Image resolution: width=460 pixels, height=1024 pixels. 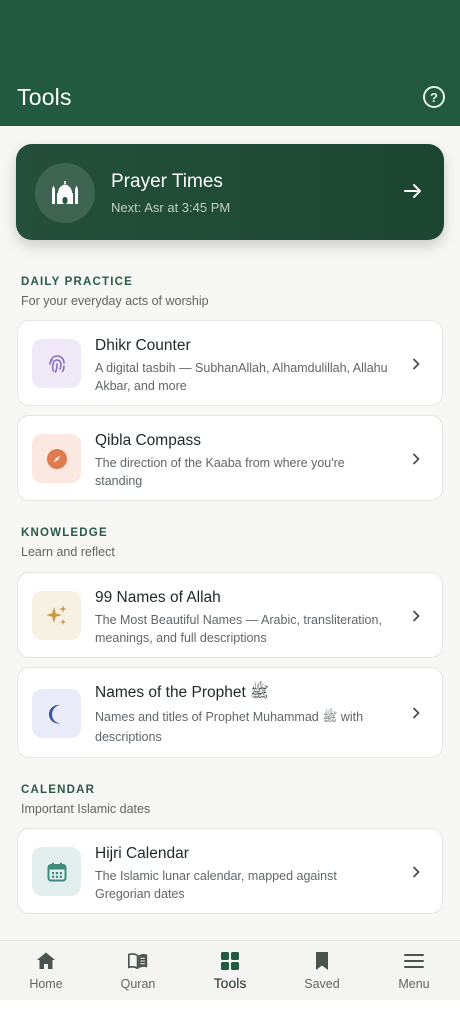 What do you see at coordinates (64, 533) in the screenshot?
I see `section-label-knowledge: KNOWLEDGE` at bounding box center [64, 533].